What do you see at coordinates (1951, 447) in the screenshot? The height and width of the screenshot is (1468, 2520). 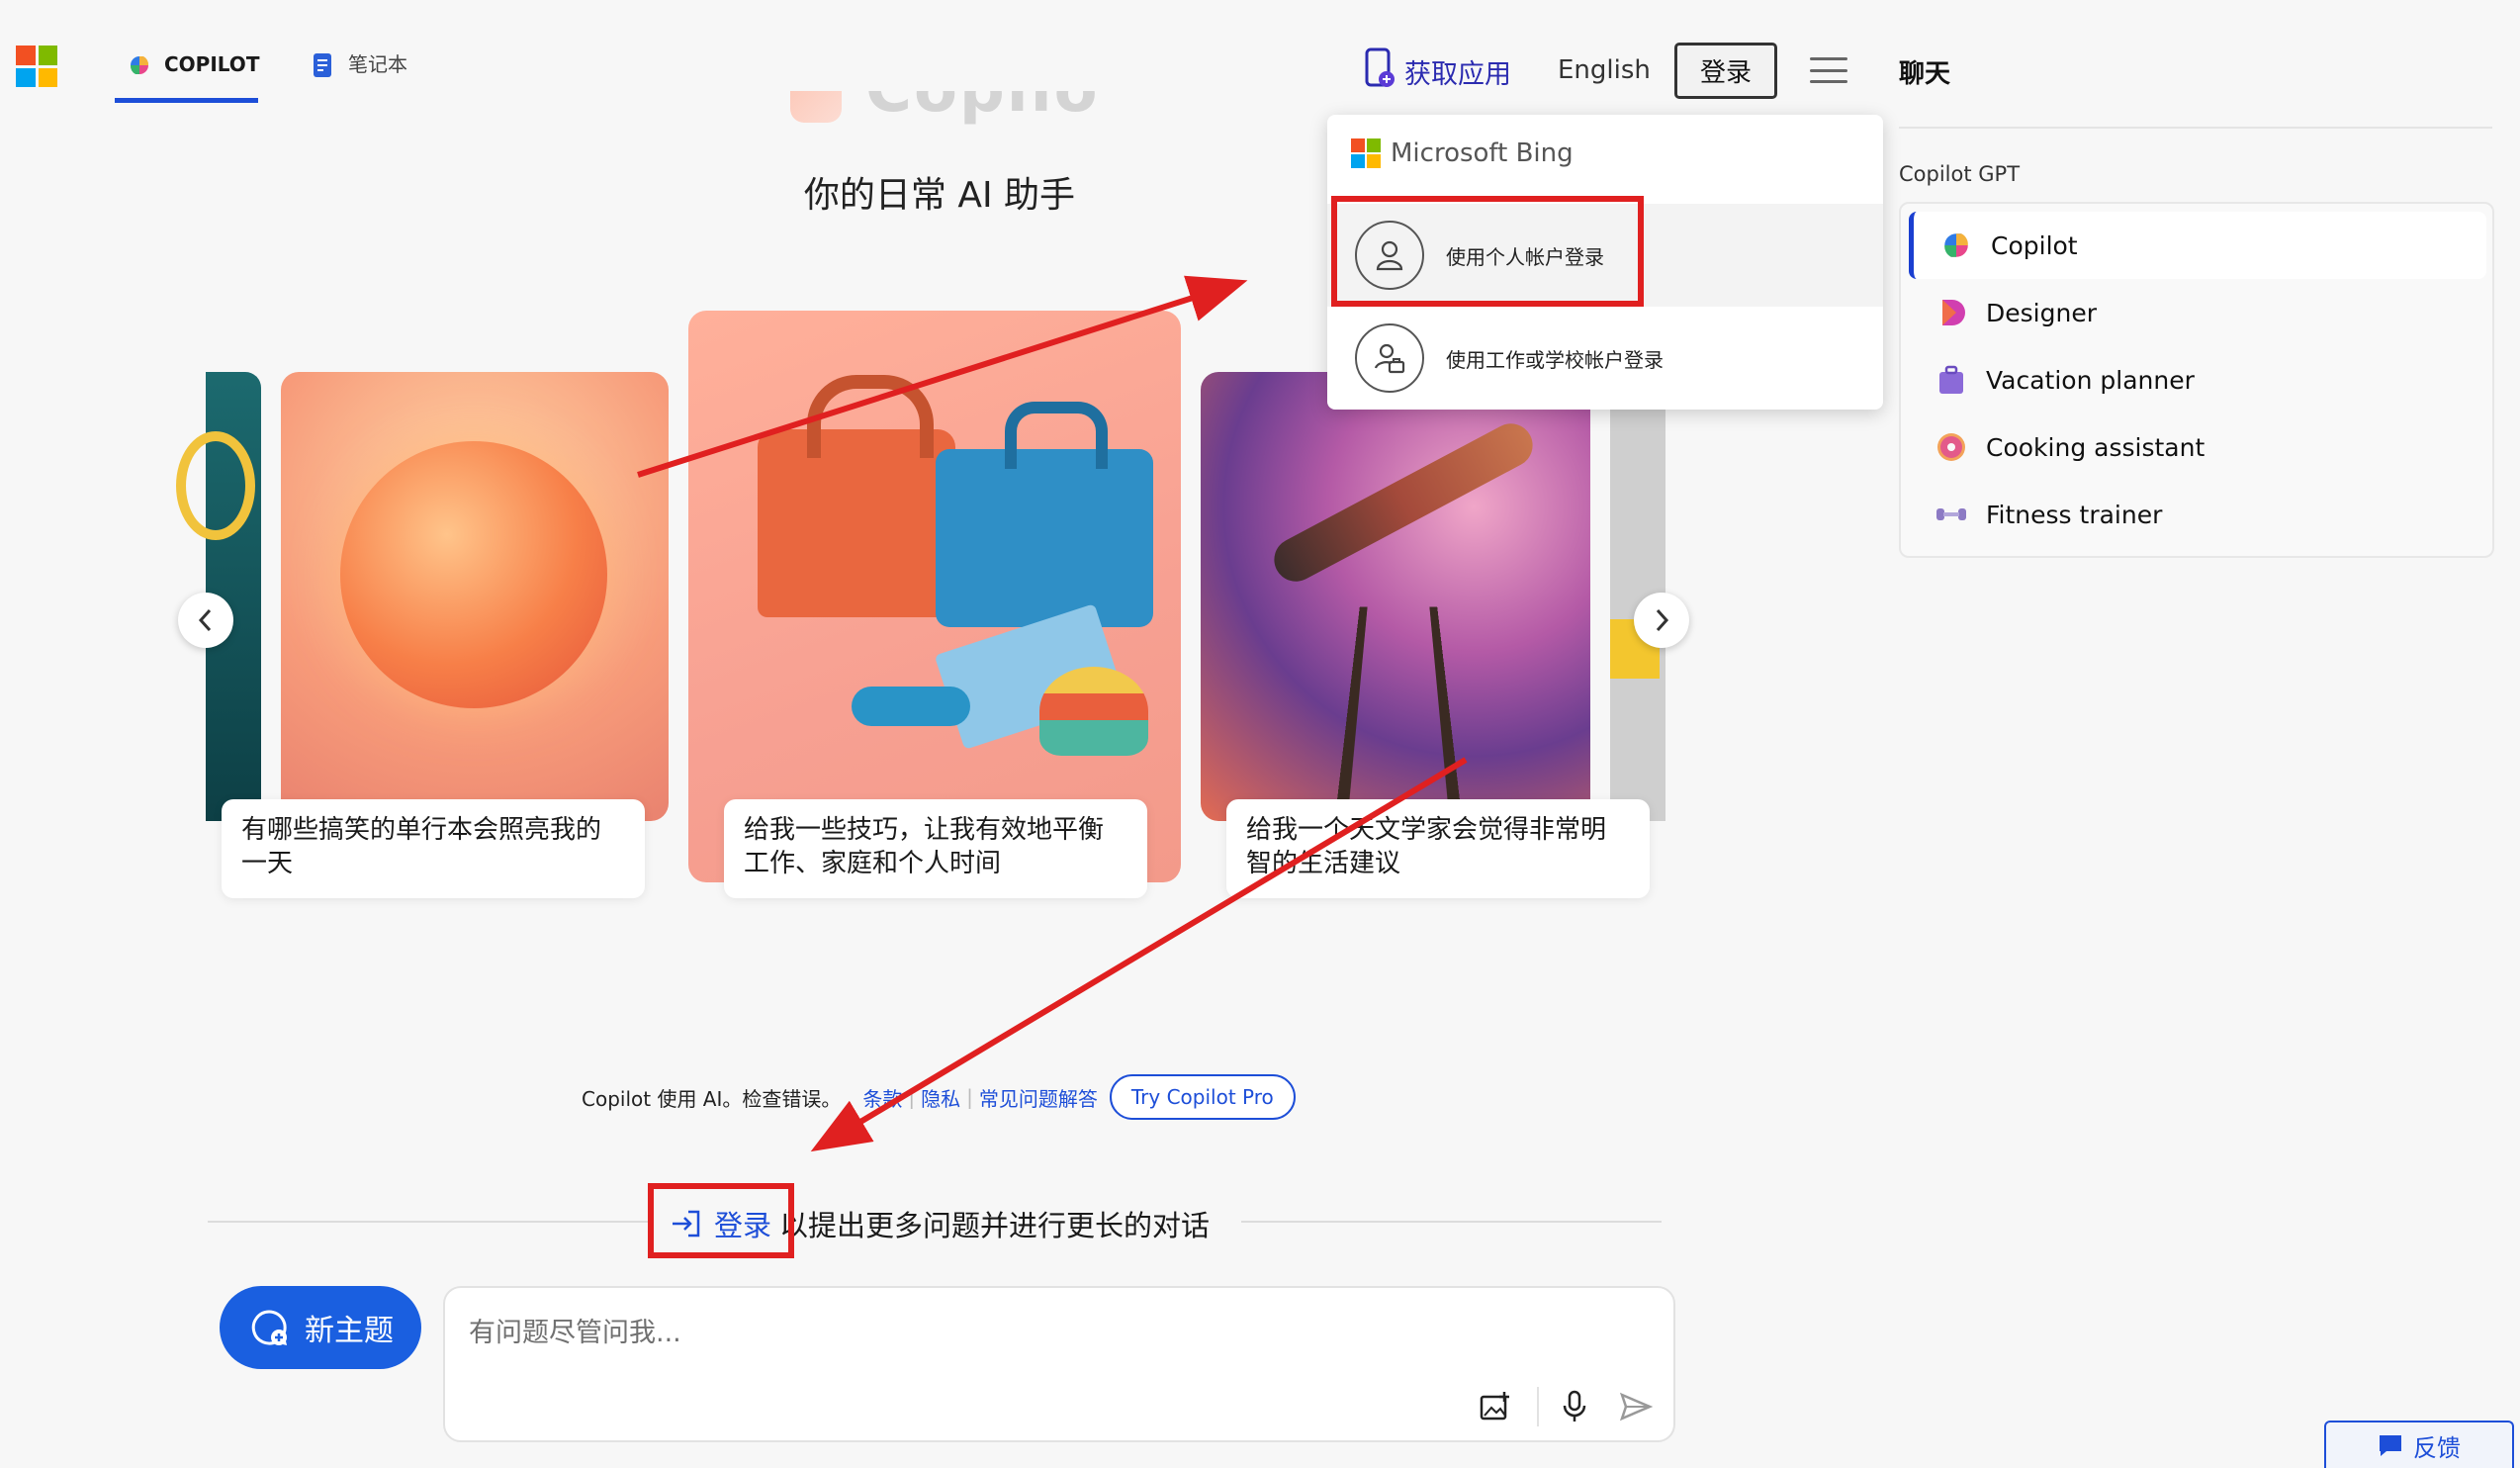 I see `donut-icon` at bounding box center [1951, 447].